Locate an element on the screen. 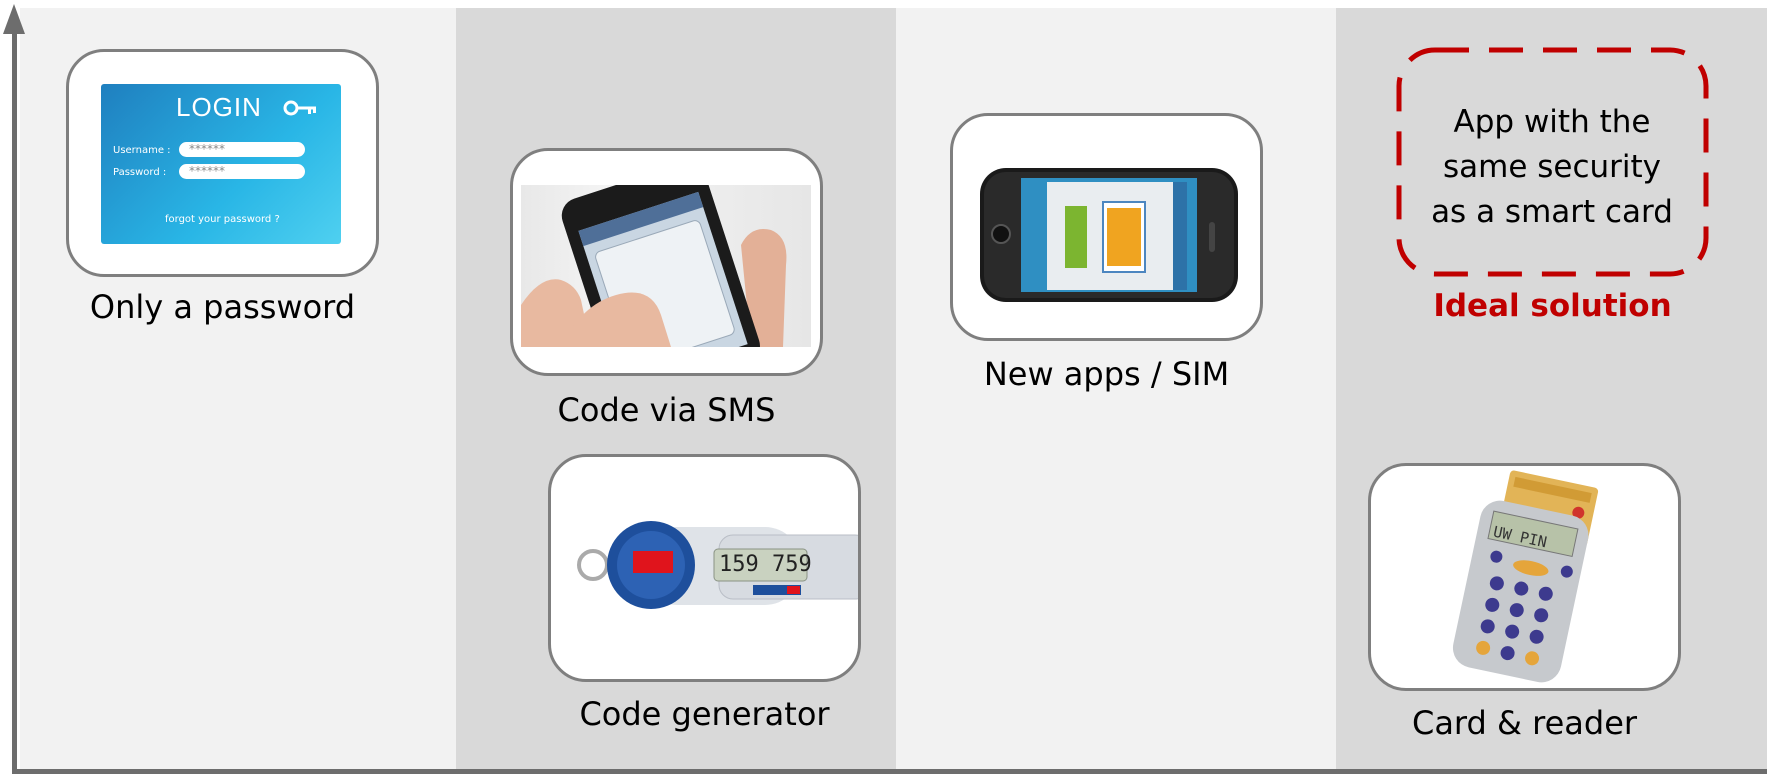 This screenshot has height=774, width=1767. sms-card is located at coordinates (666, 262).